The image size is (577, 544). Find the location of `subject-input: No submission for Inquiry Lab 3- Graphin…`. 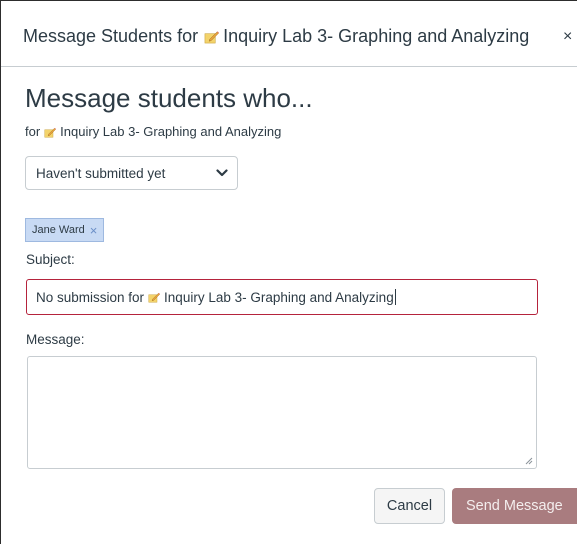

subject-input: No submission for Inquiry Lab 3- Graphin… is located at coordinates (282, 297).